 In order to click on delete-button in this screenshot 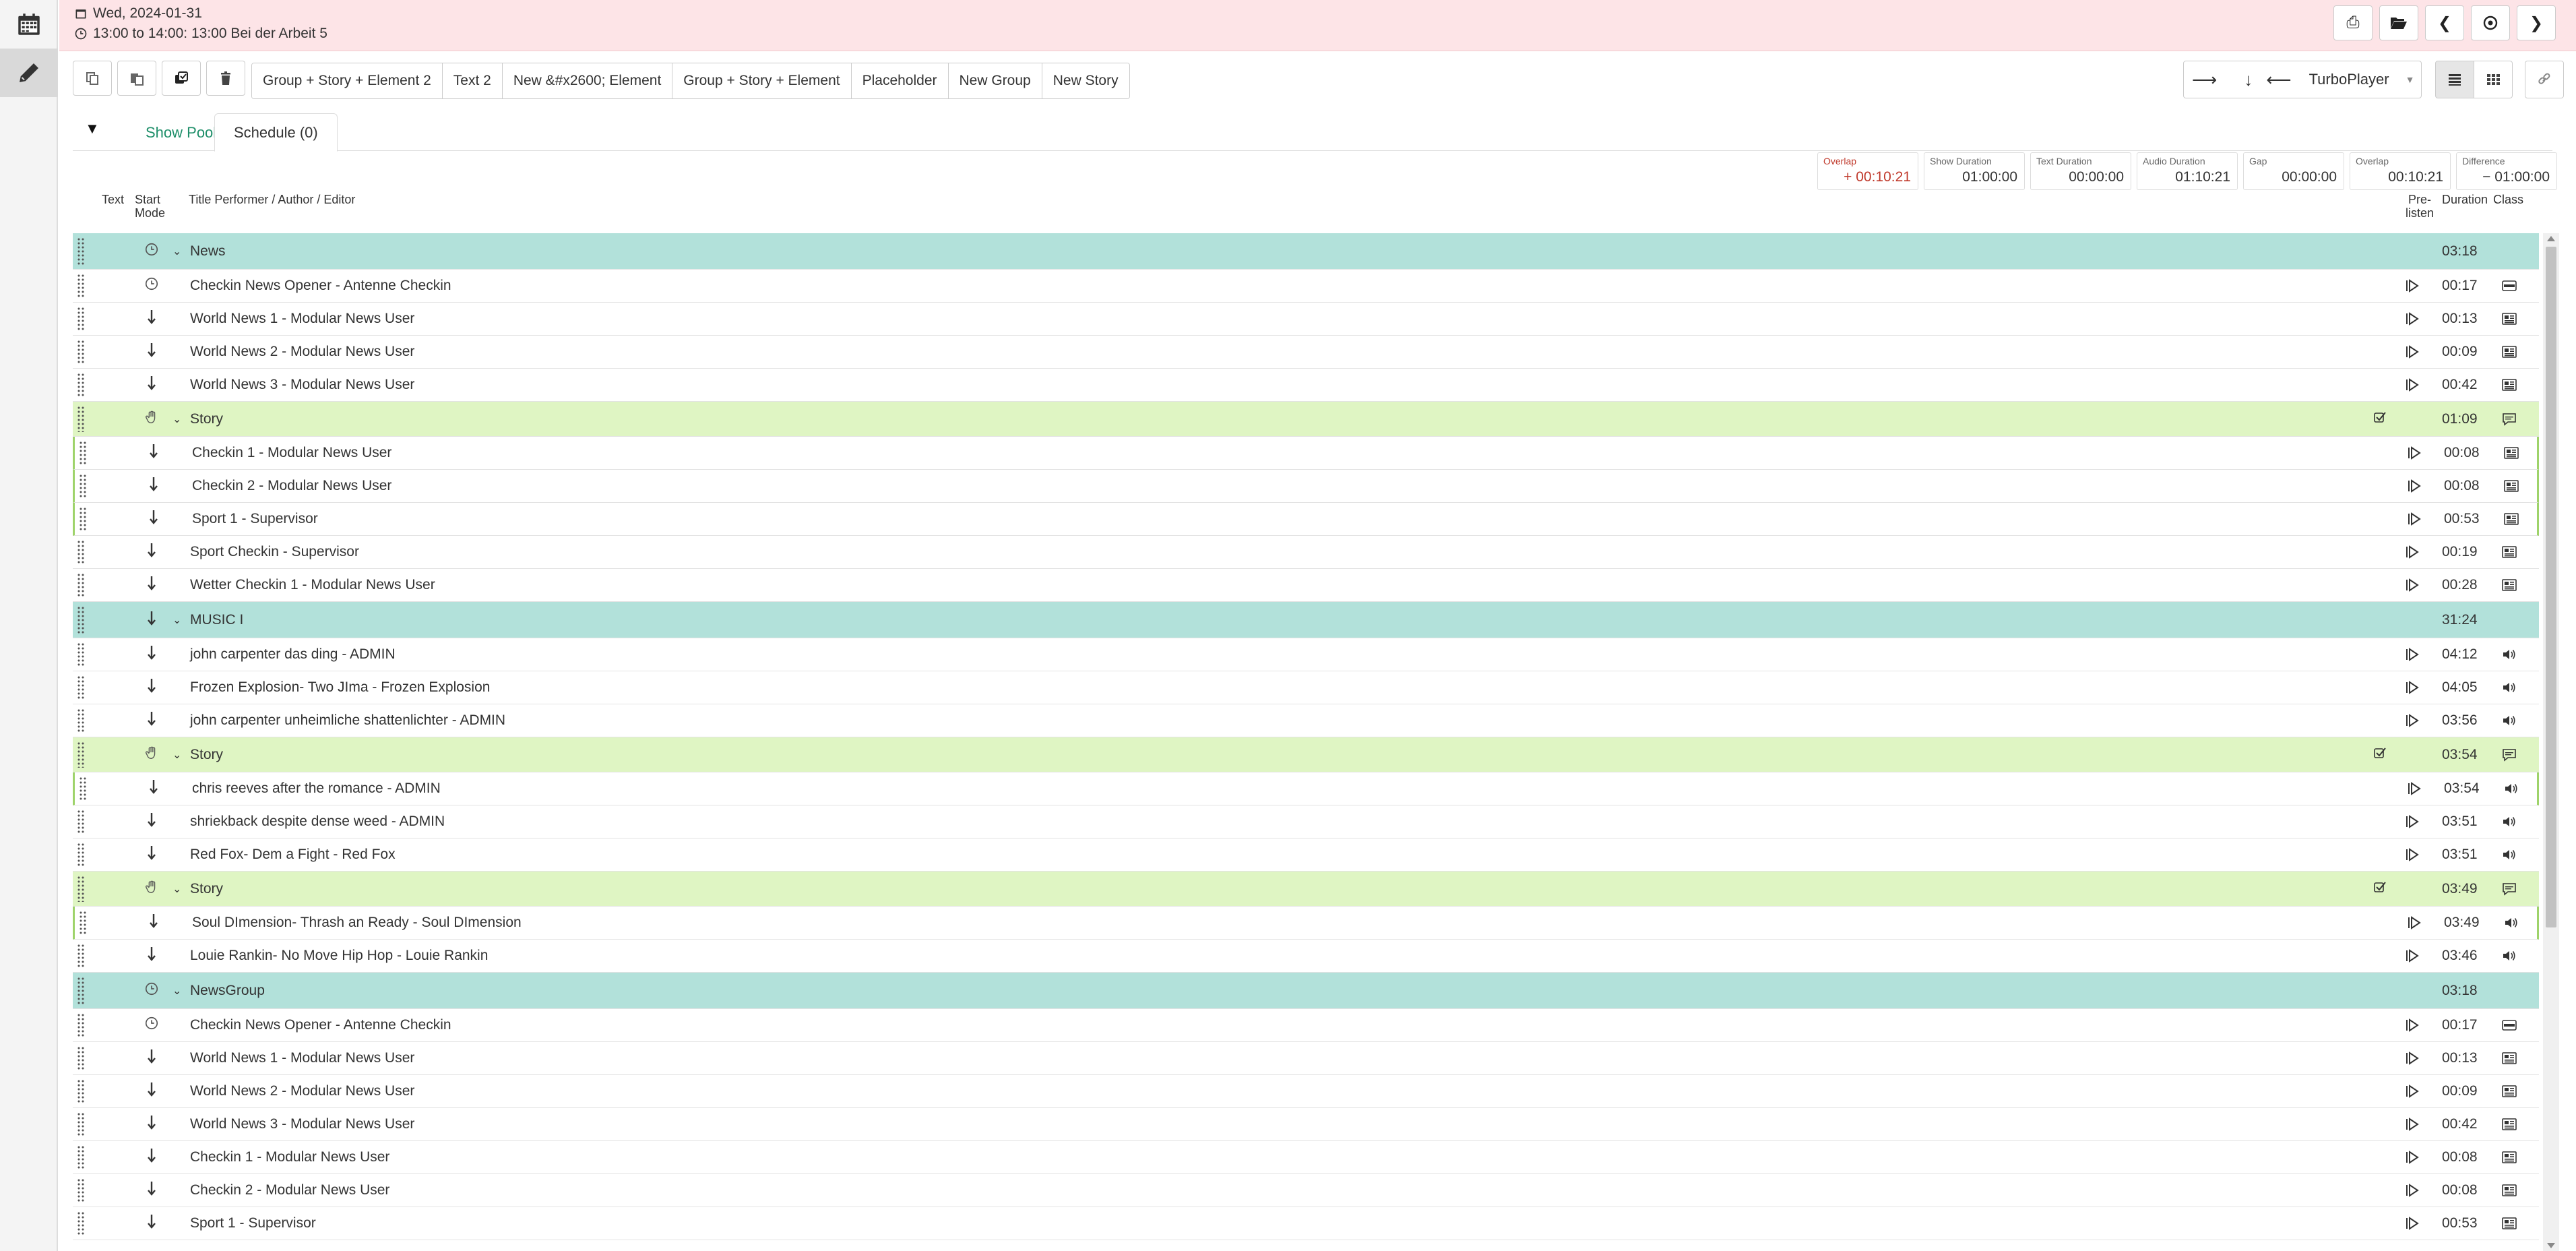, I will do `click(225, 79)`.